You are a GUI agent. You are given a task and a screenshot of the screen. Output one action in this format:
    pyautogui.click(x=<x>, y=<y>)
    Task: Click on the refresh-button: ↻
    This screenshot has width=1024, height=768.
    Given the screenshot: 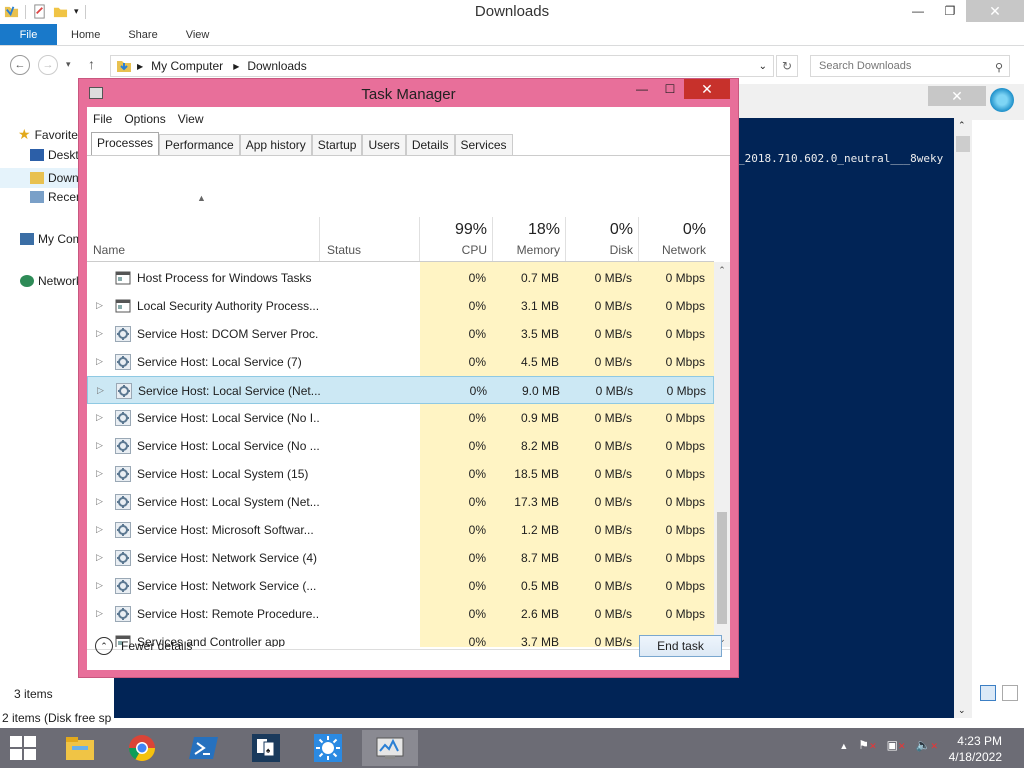 What is the action you would take?
    pyautogui.click(x=787, y=66)
    